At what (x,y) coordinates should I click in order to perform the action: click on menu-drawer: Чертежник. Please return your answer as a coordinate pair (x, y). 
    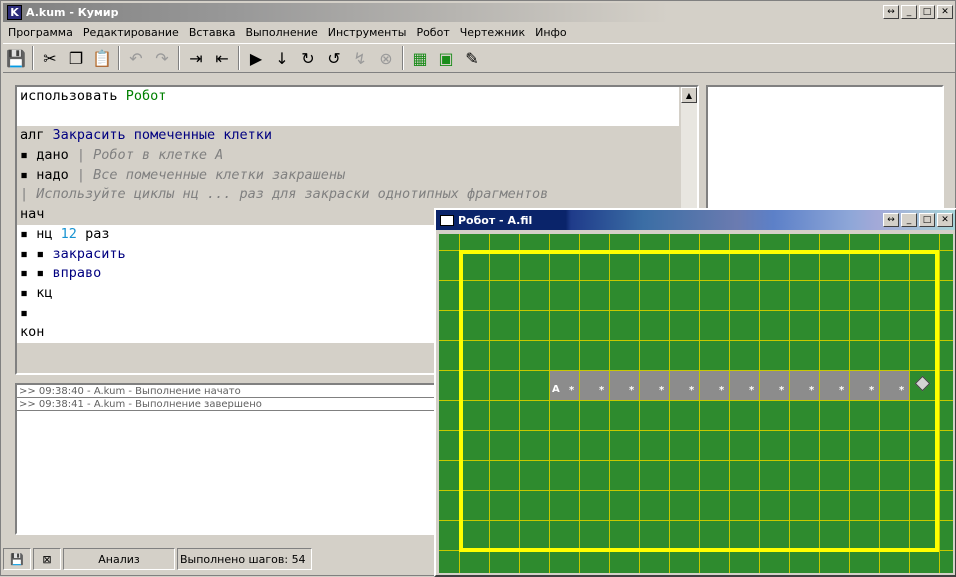
    Looking at the image, I should click on (492, 32).